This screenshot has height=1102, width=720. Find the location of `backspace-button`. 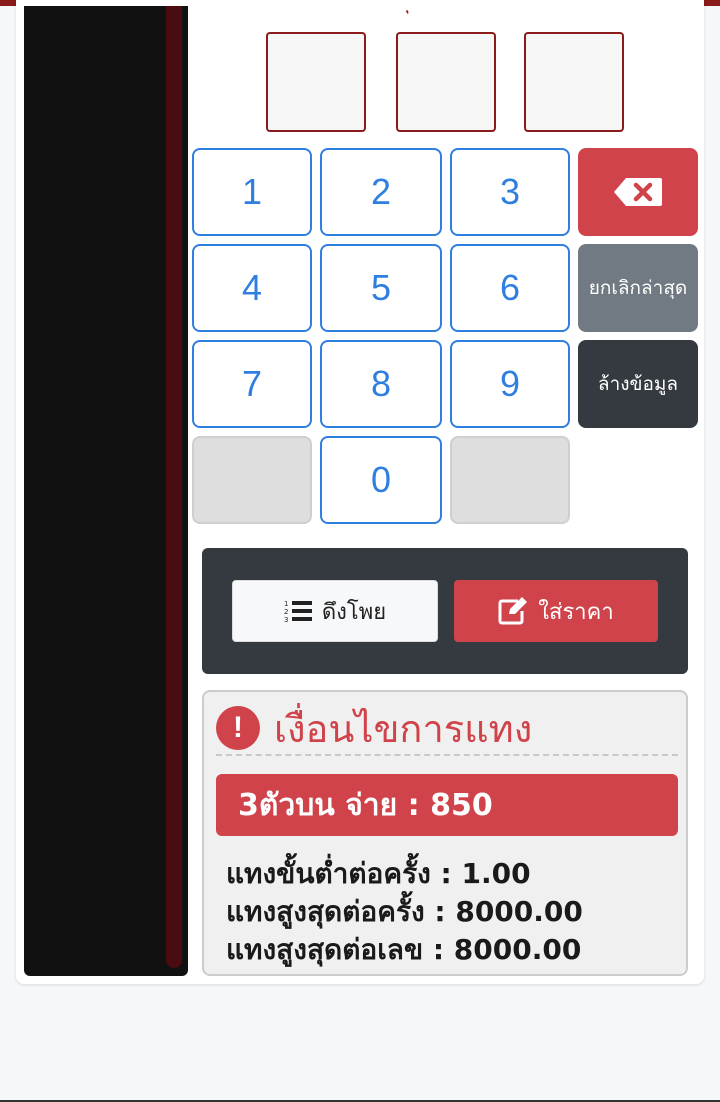

backspace-button is located at coordinates (638, 192).